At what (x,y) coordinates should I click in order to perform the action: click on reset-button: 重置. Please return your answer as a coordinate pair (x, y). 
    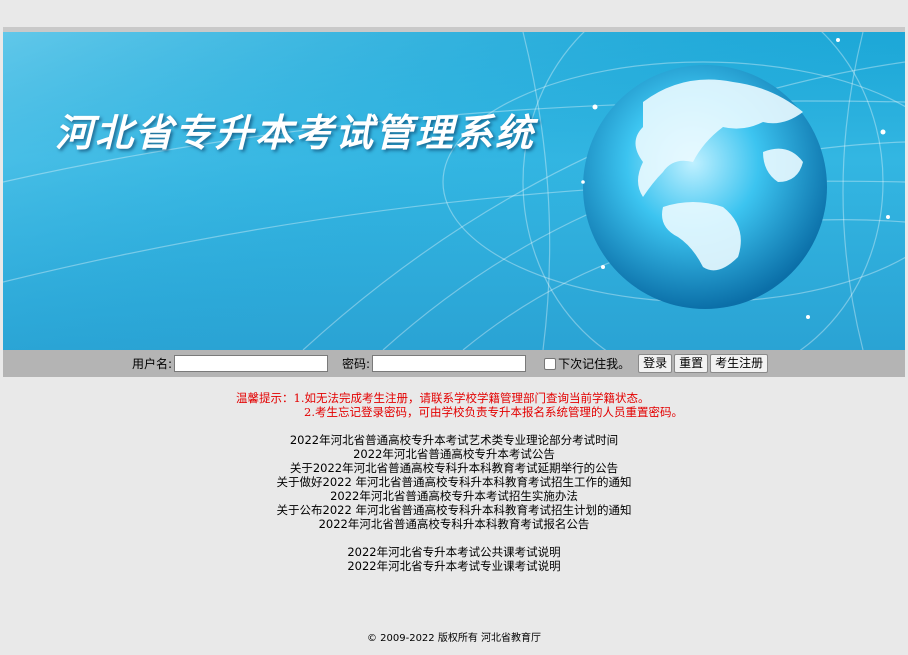
    Looking at the image, I should click on (691, 363).